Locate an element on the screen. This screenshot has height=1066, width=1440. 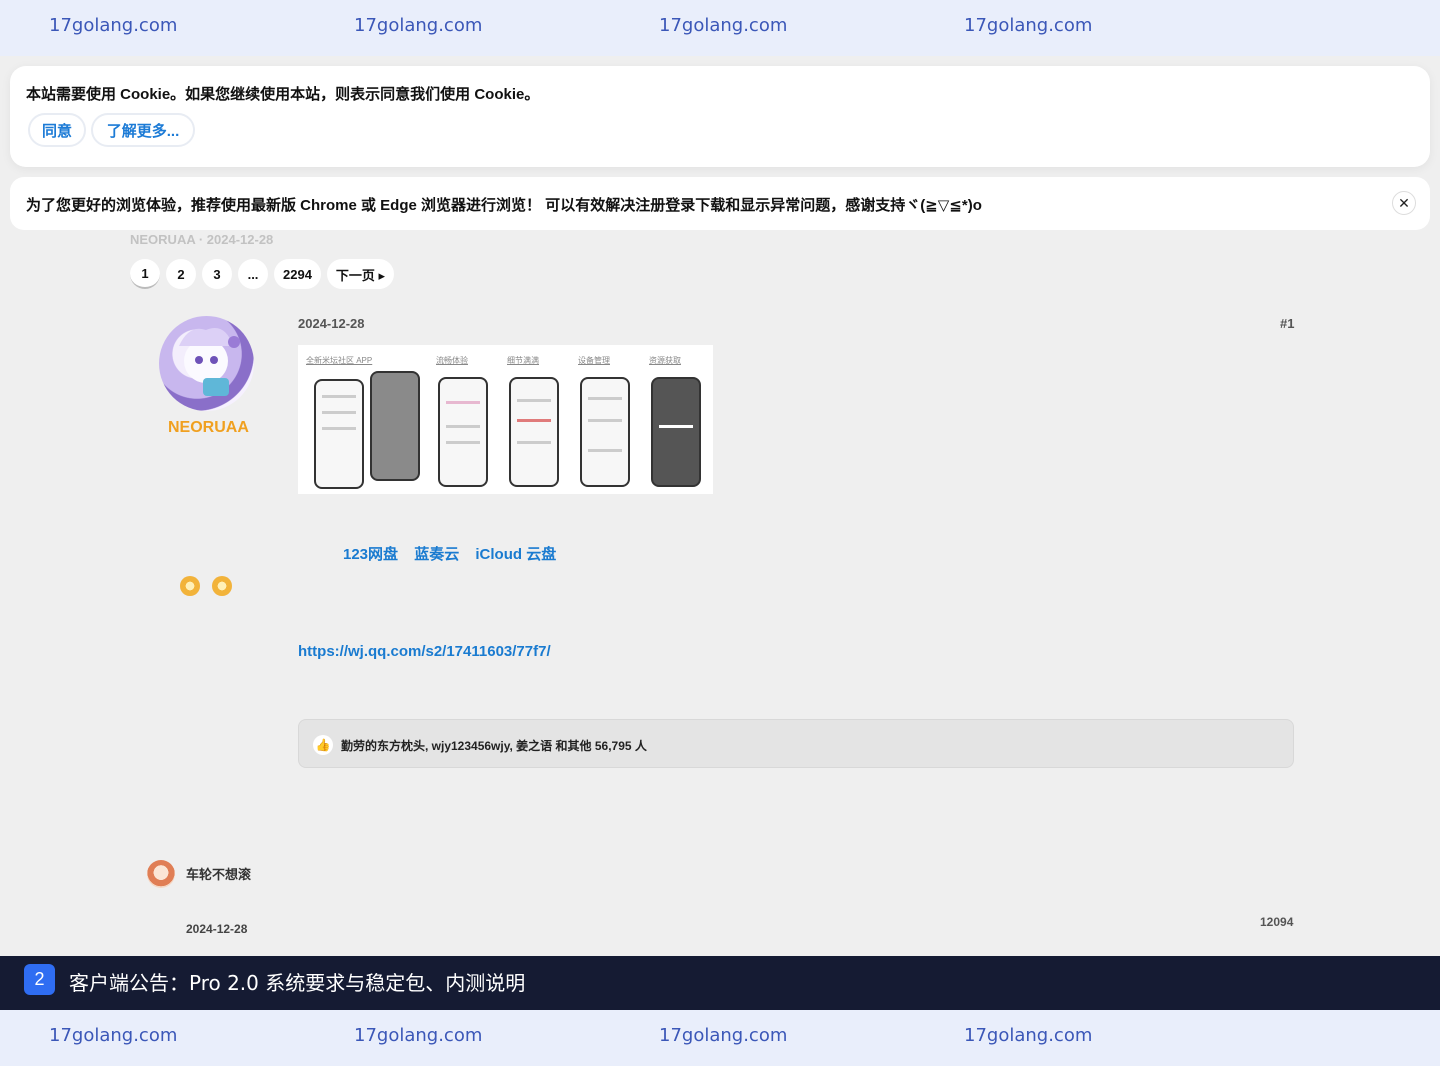
author-avatar is located at coordinates (206, 363).